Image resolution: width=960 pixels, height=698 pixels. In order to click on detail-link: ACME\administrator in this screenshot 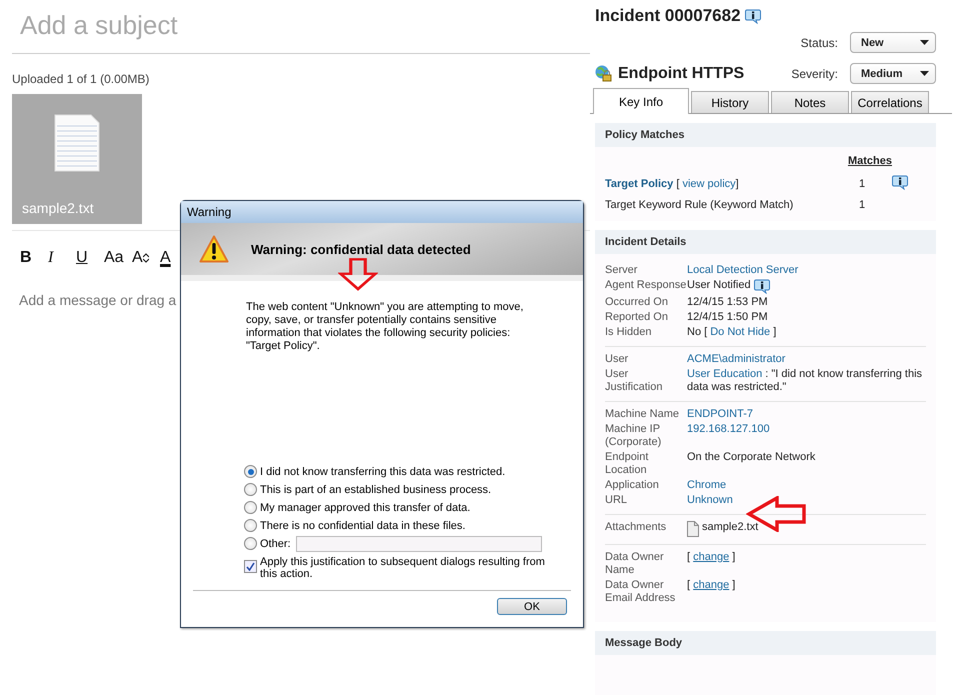, I will do `click(736, 359)`.